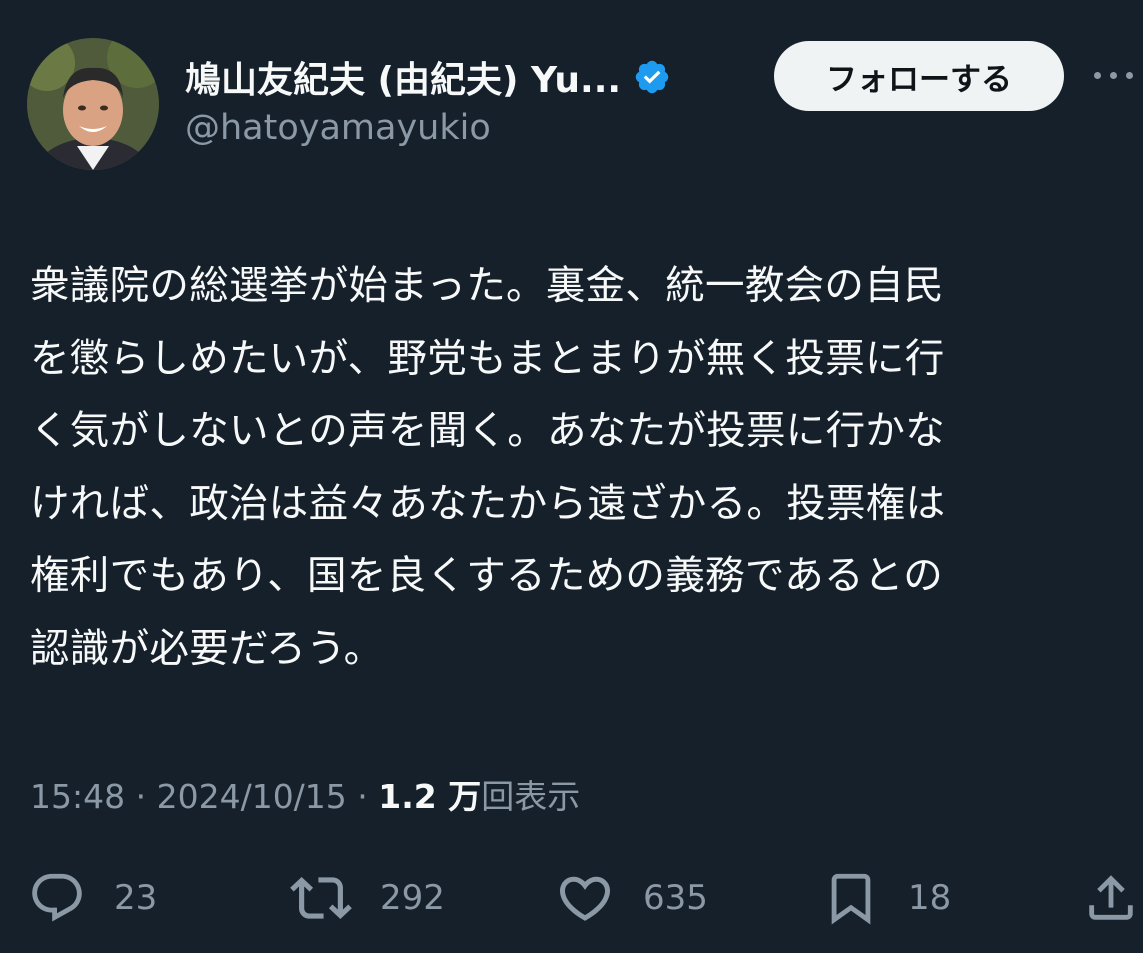 Image resolution: width=1143 pixels, height=953 pixels. Describe the element at coordinates (531, 796) in the screenshot. I see `views-label: 回表示` at that location.